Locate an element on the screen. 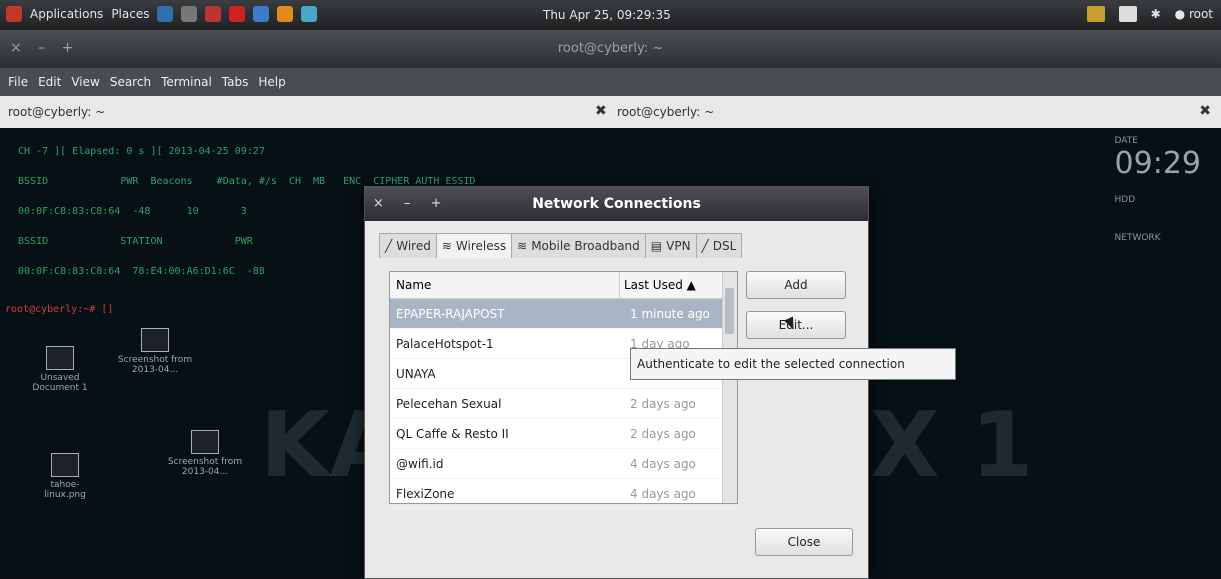 Image resolution: width=1221 pixels, height=579 pixels. menu-terminal: Terminal is located at coordinates (186, 82).